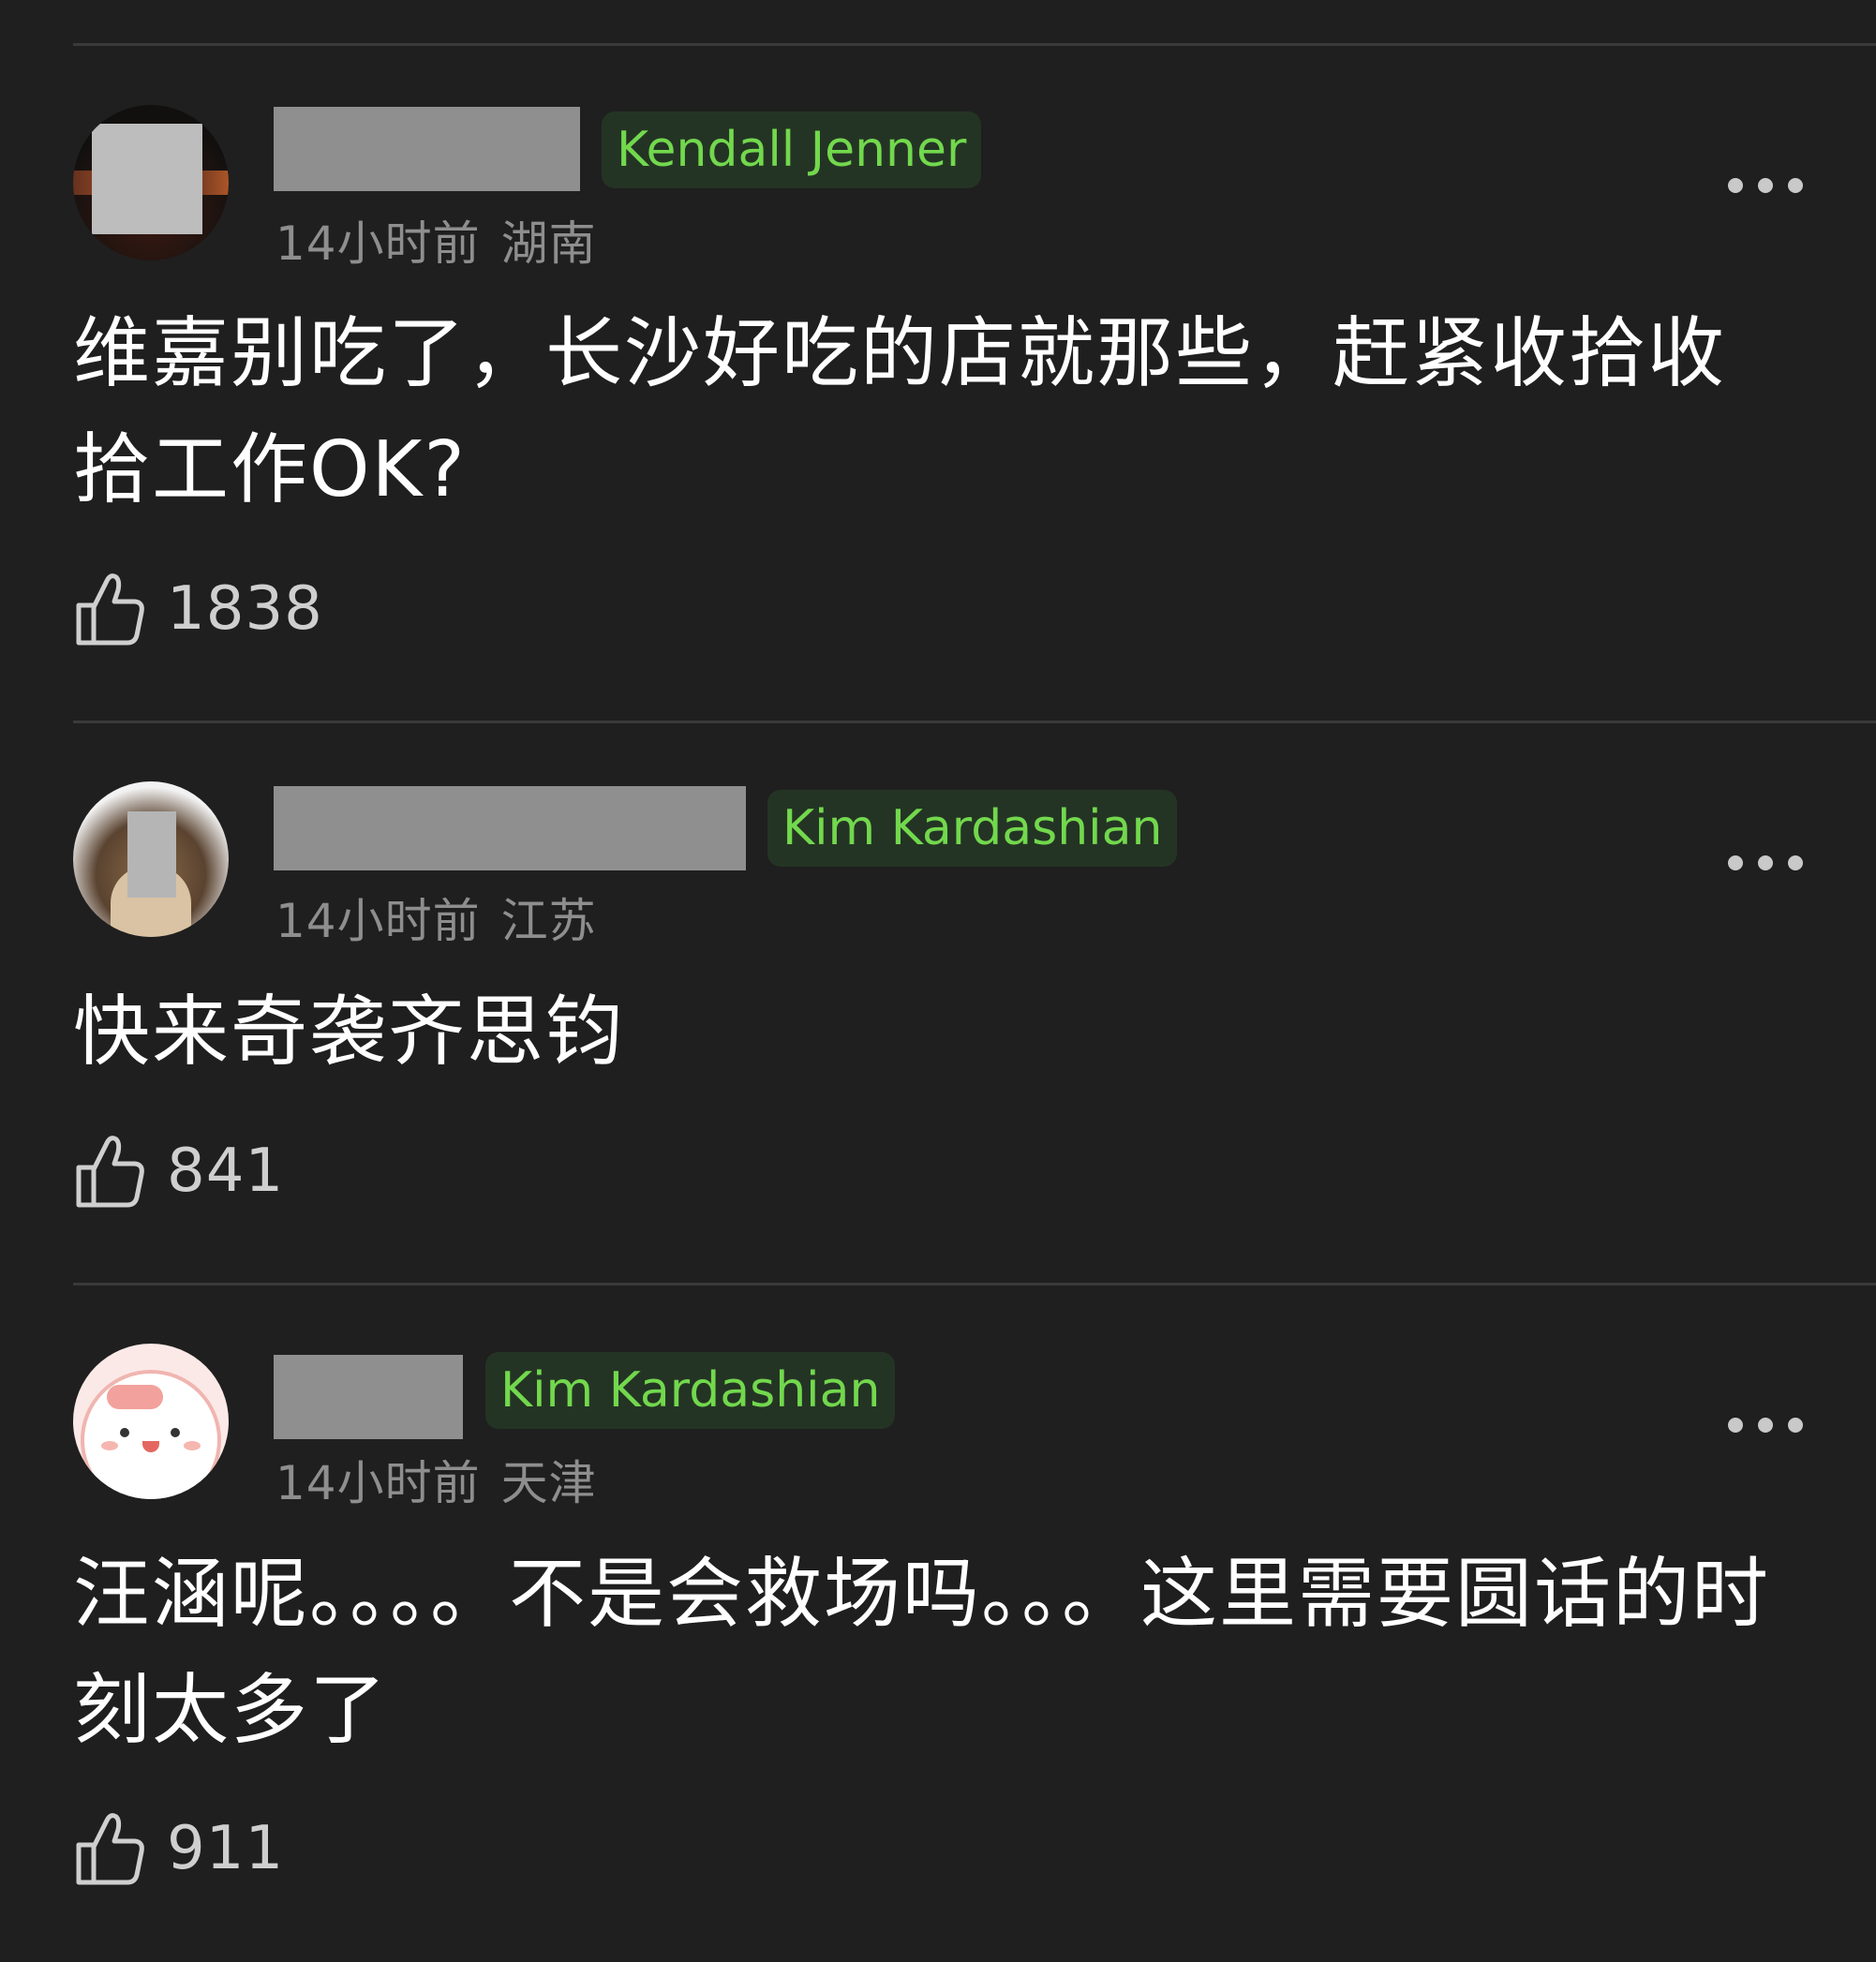  Describe the element at coordinates (349, 1032) in the screenshot. I see `comment-text: 快来奇袭齐思钧` at that location.